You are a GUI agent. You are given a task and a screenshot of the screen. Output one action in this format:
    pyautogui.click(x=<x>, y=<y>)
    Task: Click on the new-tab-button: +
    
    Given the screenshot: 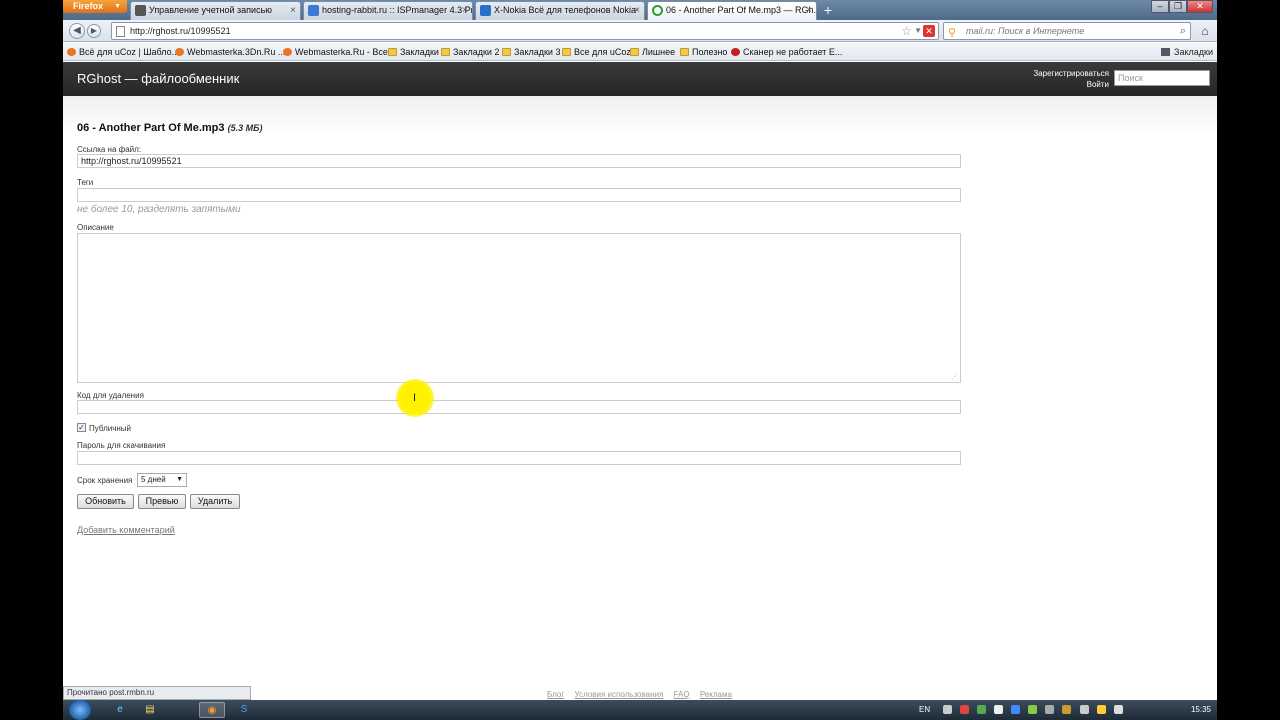 What is the action you would take?
    pyautogui.click(x=828, y=10)
    